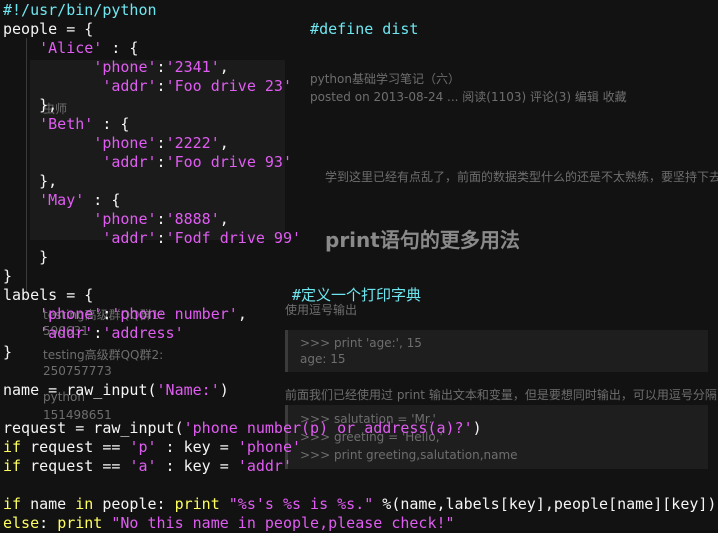 The image size is (718, 533). What do you see at coordinates (188, 390) in the screenshot?
I see `code-token: 'Name:'` at bounding box center [188, 390].